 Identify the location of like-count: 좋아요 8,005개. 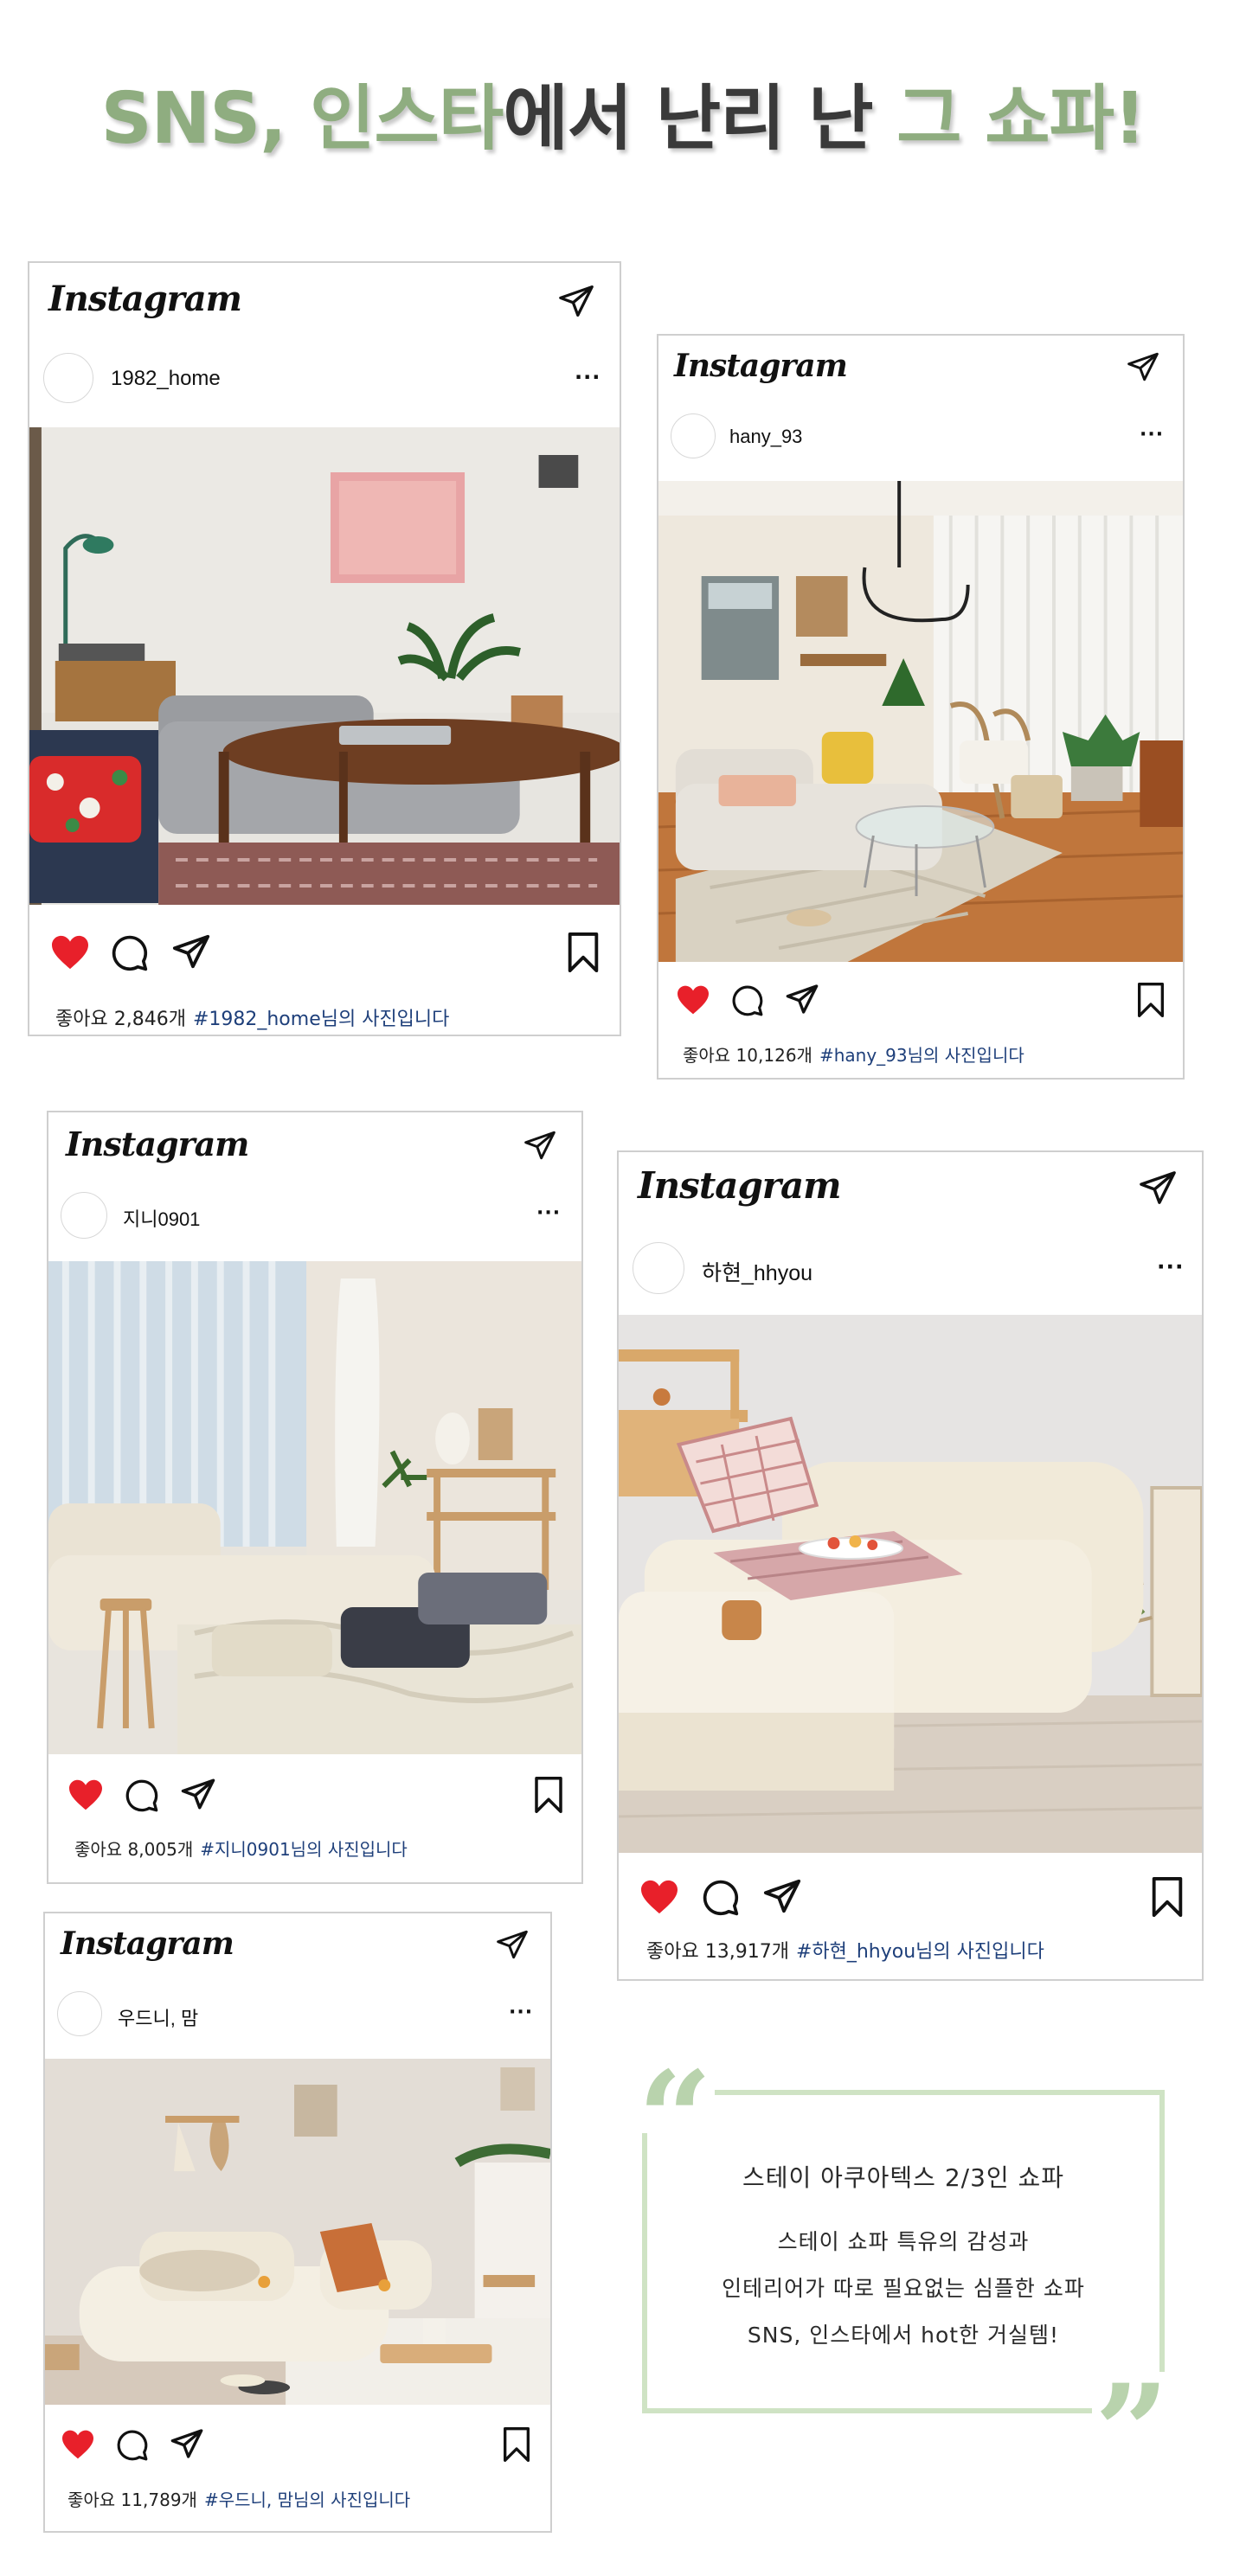
(134, 1849).